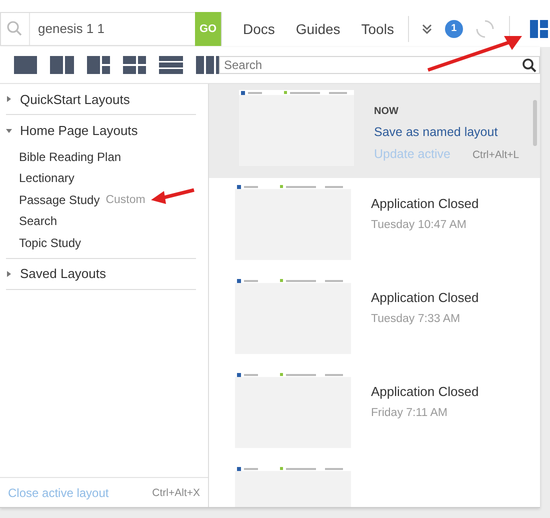 This screenshot has height=518, width=550. I want to click on layout-item: Search, so click(38, 221).